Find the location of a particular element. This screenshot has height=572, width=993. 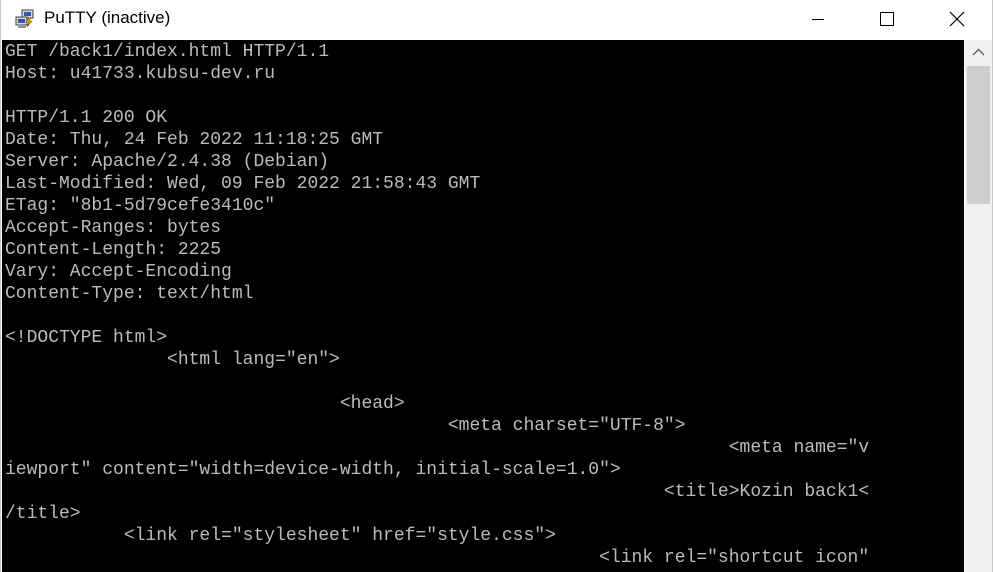

close-icon is located at coordinates (957, 19).